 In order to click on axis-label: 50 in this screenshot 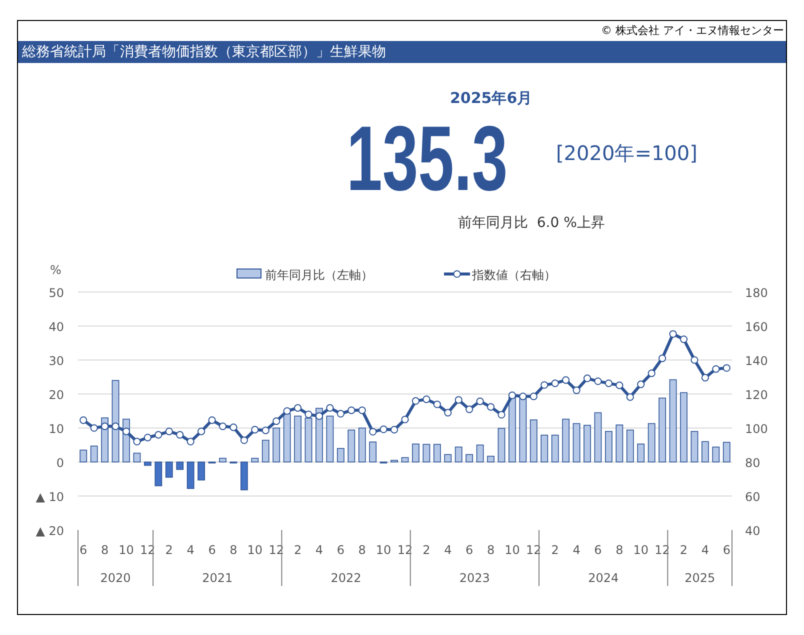, I will do `click(56, 293)`.